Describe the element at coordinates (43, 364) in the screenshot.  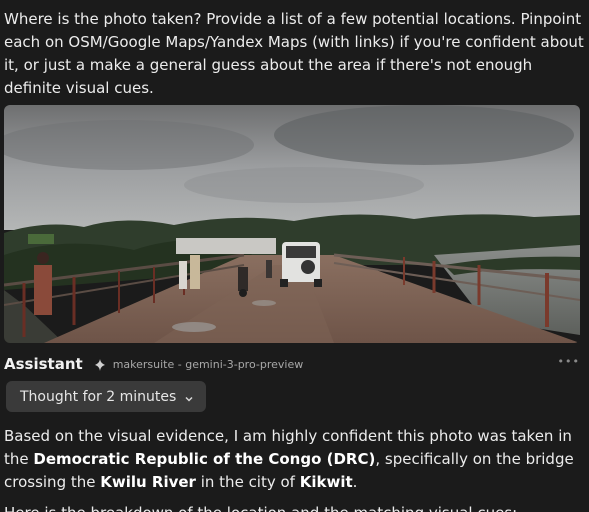
I see `assistant-name: Assistant` at that location.